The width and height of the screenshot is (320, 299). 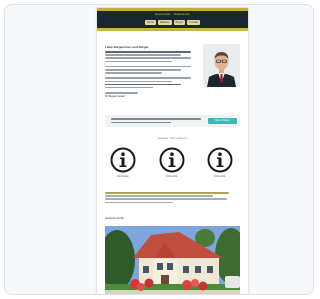 I want to click on section-title: Aktuelle Informationen, so click(x=172, y=138).